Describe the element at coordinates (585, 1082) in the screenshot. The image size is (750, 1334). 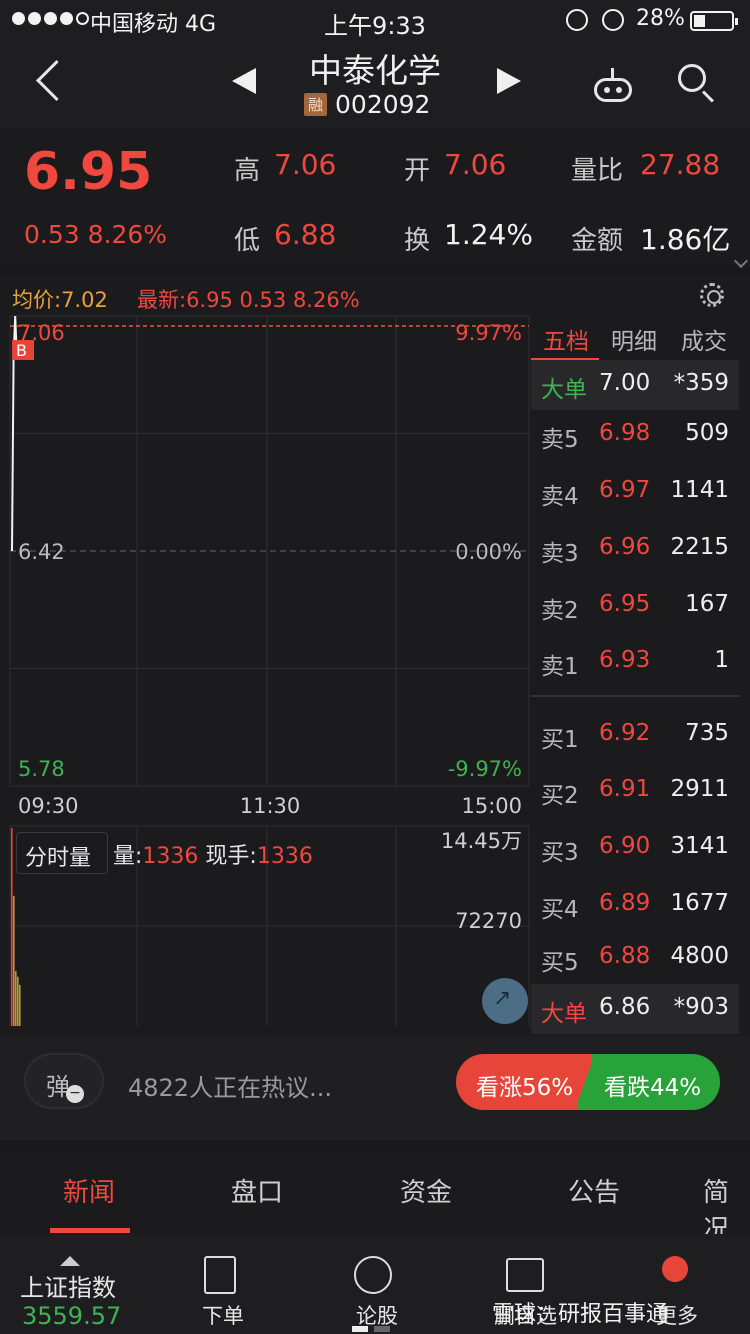
I see `vote-divider` at that location.